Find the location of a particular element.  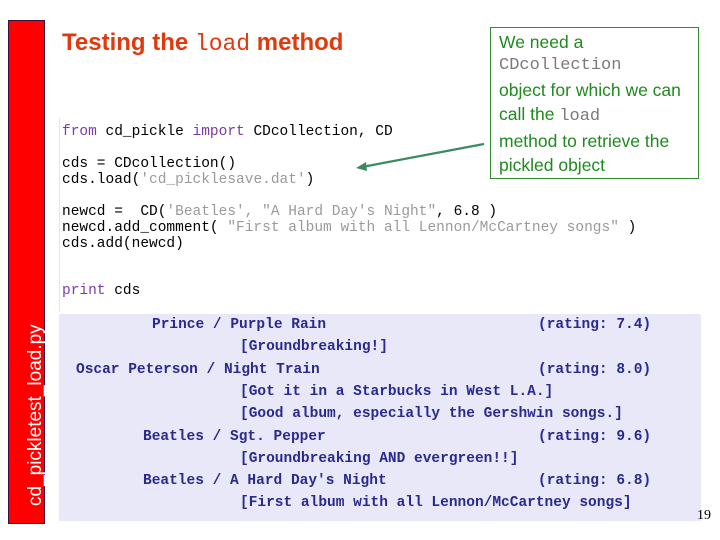

output-title: Night Train is located at coordinates (271, 370).